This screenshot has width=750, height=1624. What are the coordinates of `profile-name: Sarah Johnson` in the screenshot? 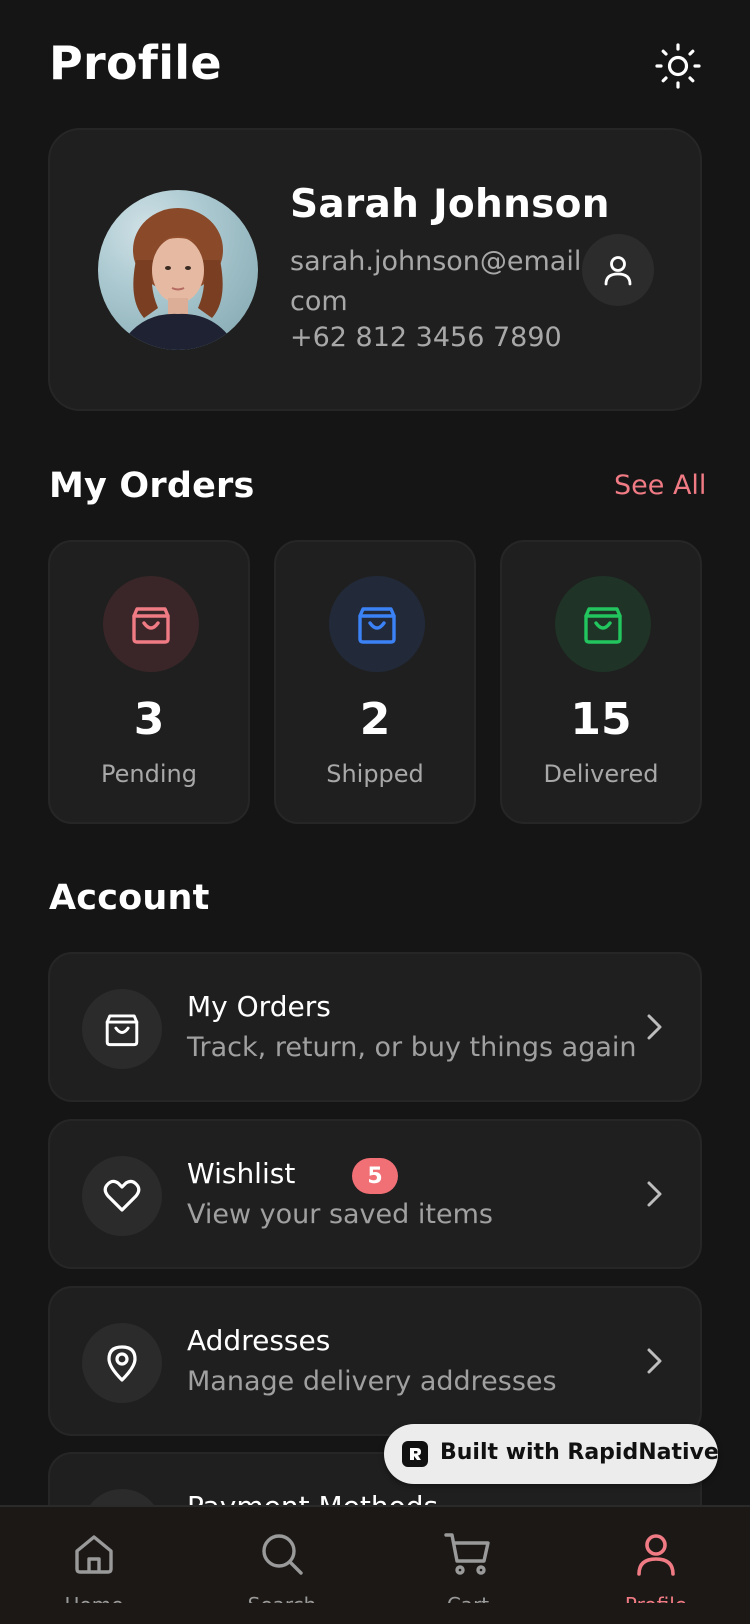 It's located at (450, 204).